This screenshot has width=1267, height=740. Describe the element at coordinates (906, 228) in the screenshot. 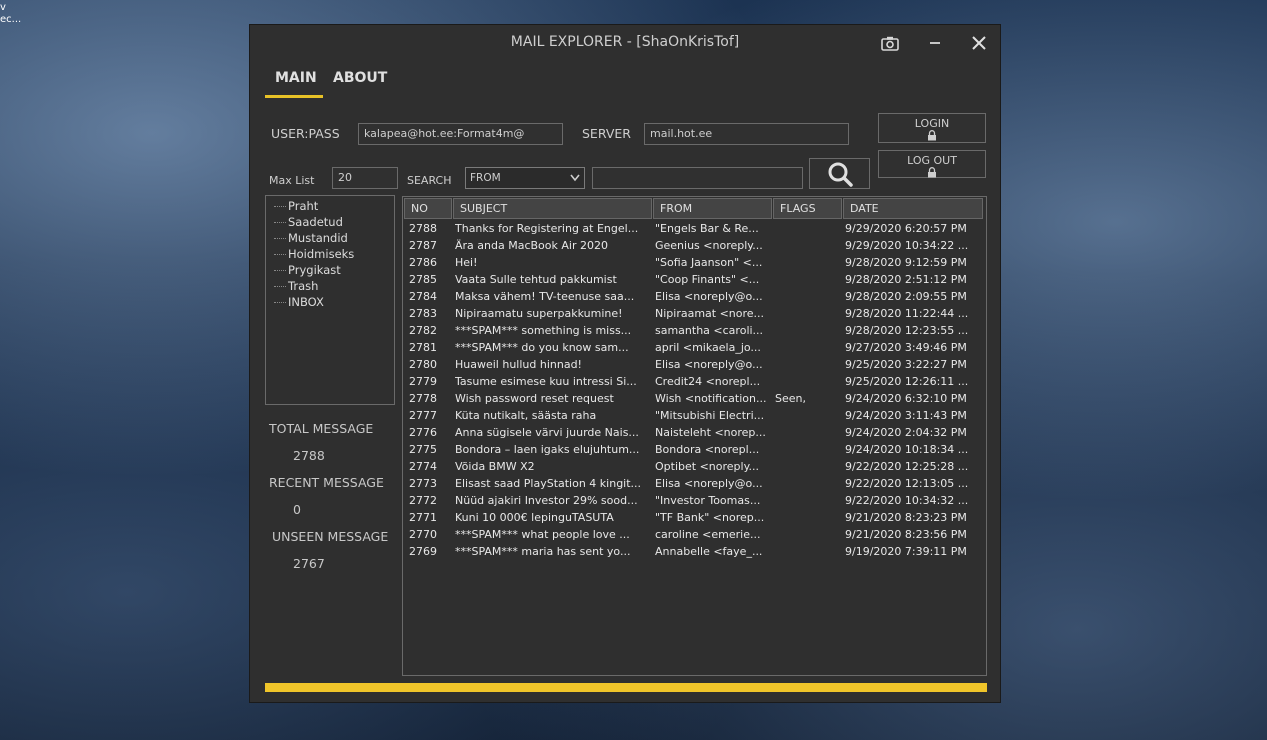

I see `cell-date: 9/29/2020 6:20:57 PM` at that location.